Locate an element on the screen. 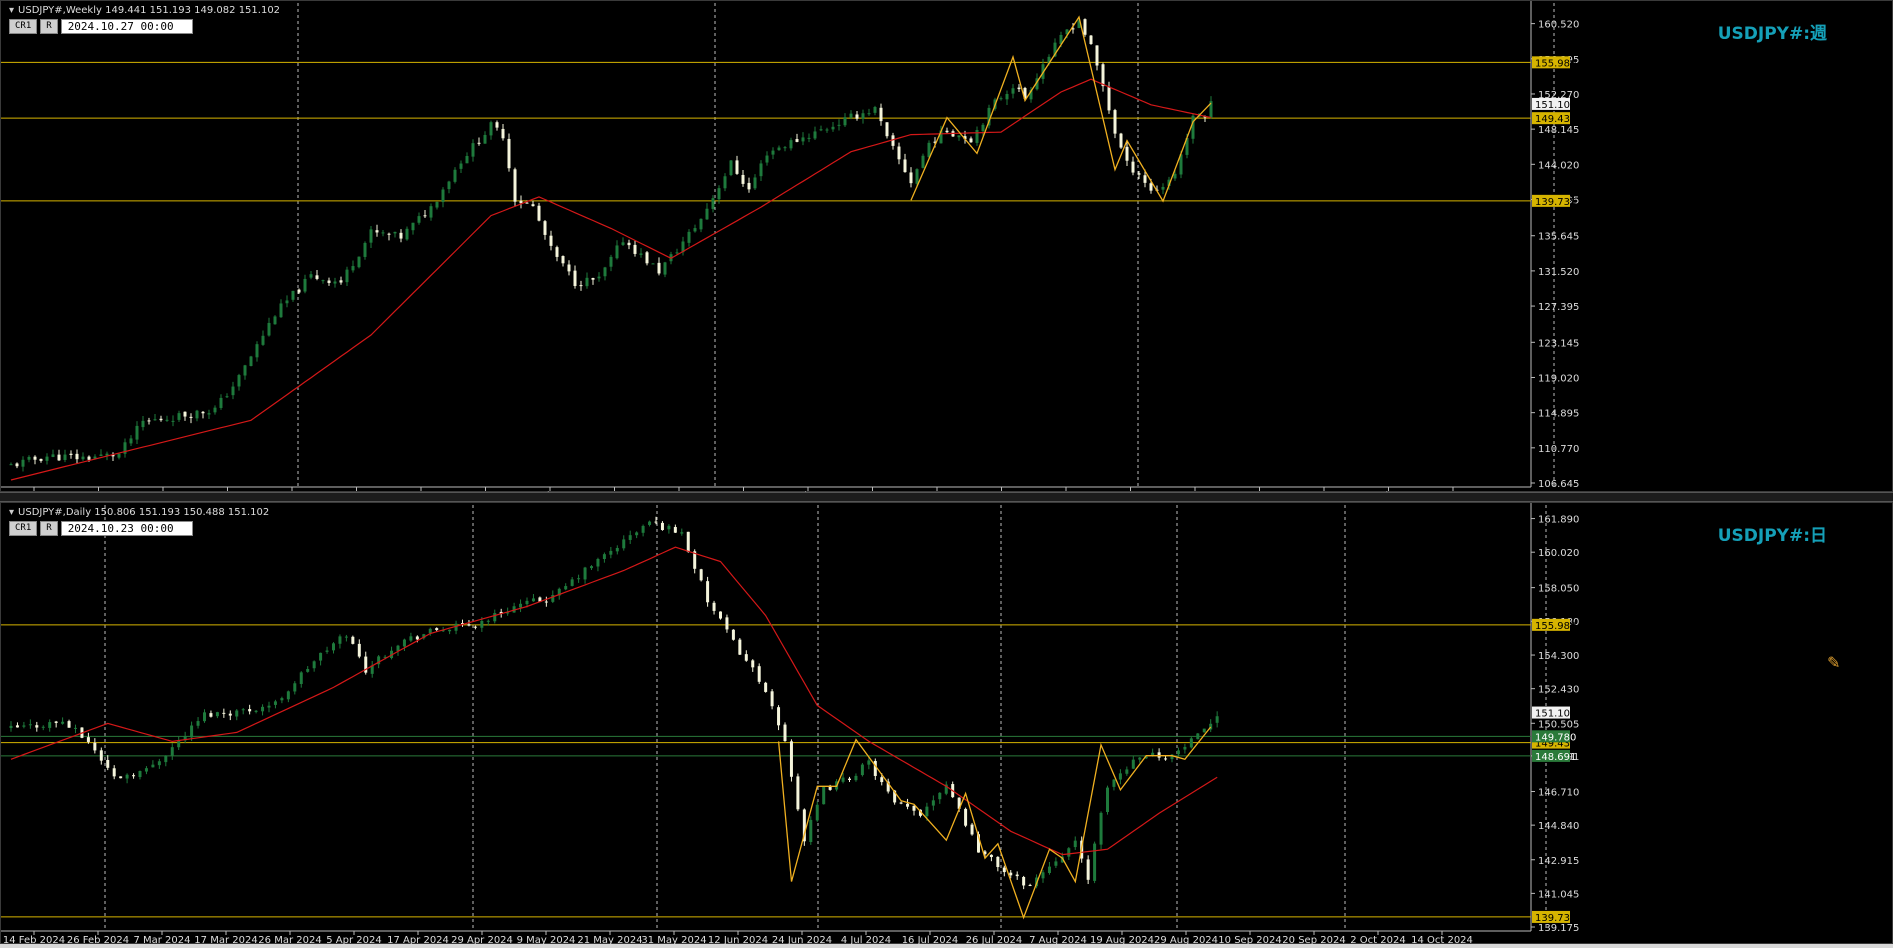 This screenshot has width=1893, height=948. weekly-corner-label: USDJPY#:週 is located at coordinates (1772, 34).